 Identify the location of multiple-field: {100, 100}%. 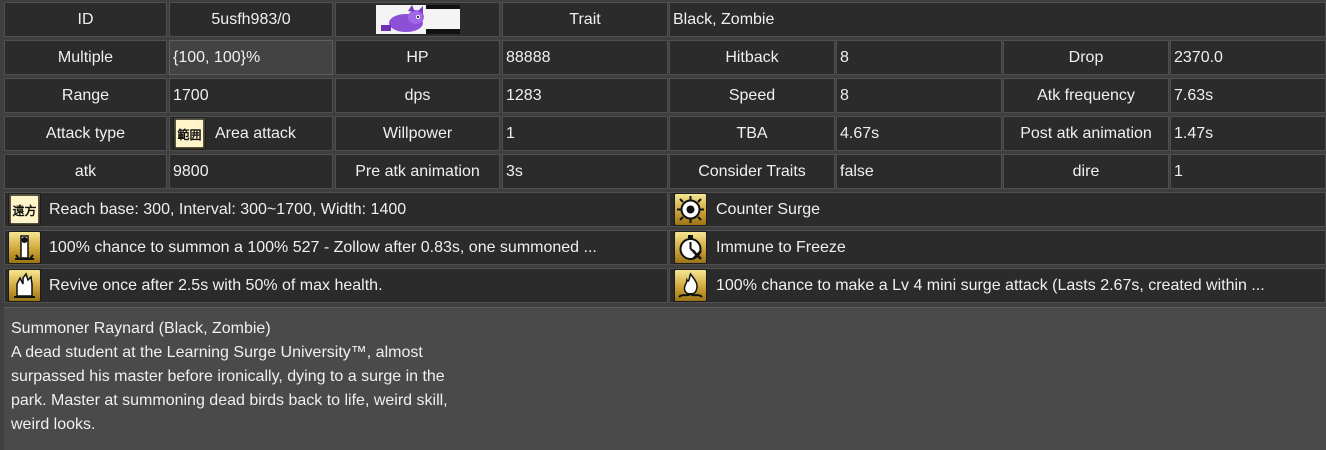
(251, 57).